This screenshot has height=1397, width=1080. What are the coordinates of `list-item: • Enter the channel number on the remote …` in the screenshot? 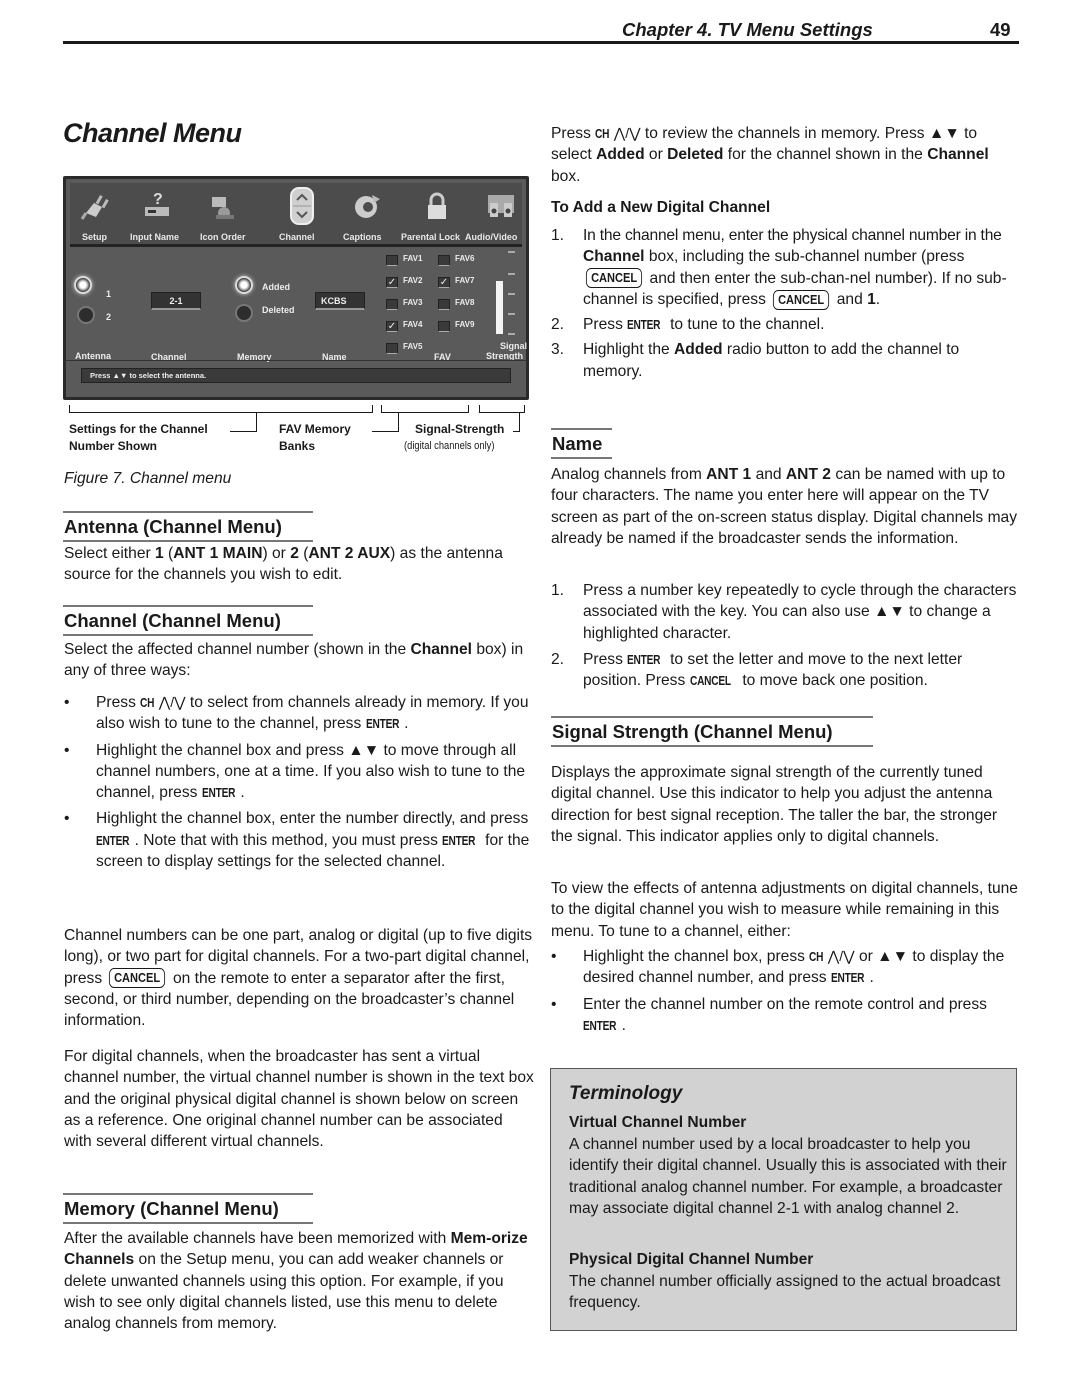 It's located at (769, 1014).